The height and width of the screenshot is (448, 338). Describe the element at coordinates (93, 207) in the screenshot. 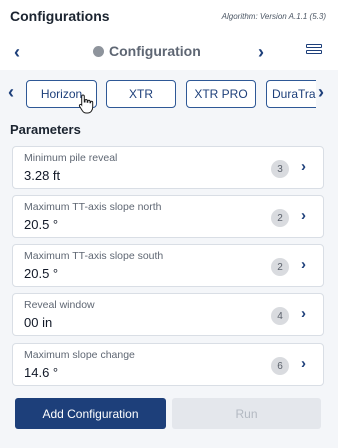

I see `param-label: Maximum TT-axis slope north` at that location.